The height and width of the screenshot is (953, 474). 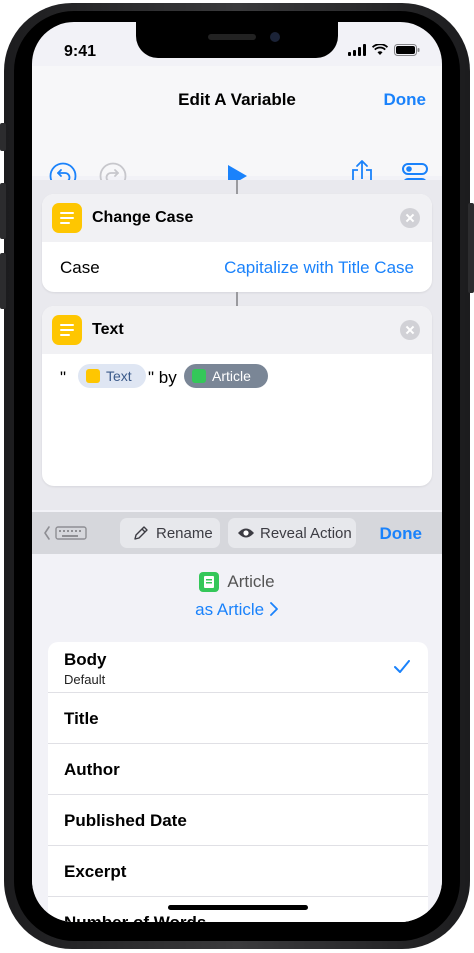 What do you see at coordinates (237, 99) in the screenshot?
I see `page-title: Edit A Variable` at bounding box center [237, 99].